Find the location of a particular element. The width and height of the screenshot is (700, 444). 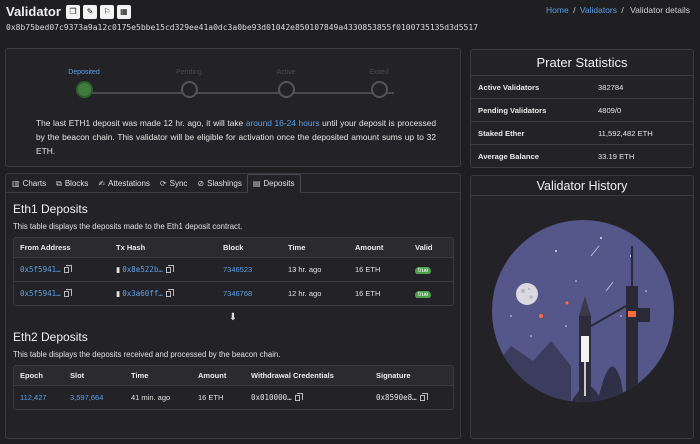

tab-sync: ⟳ Sync is located at coordinates (174, 183).